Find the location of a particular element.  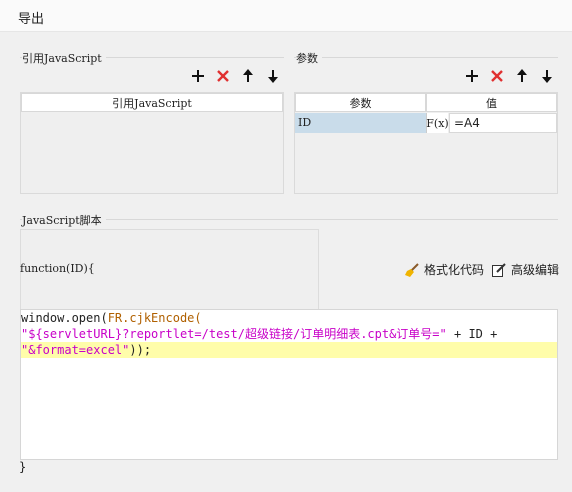

script-label: JavaScript脚本 is located at coordinates (64, 220).